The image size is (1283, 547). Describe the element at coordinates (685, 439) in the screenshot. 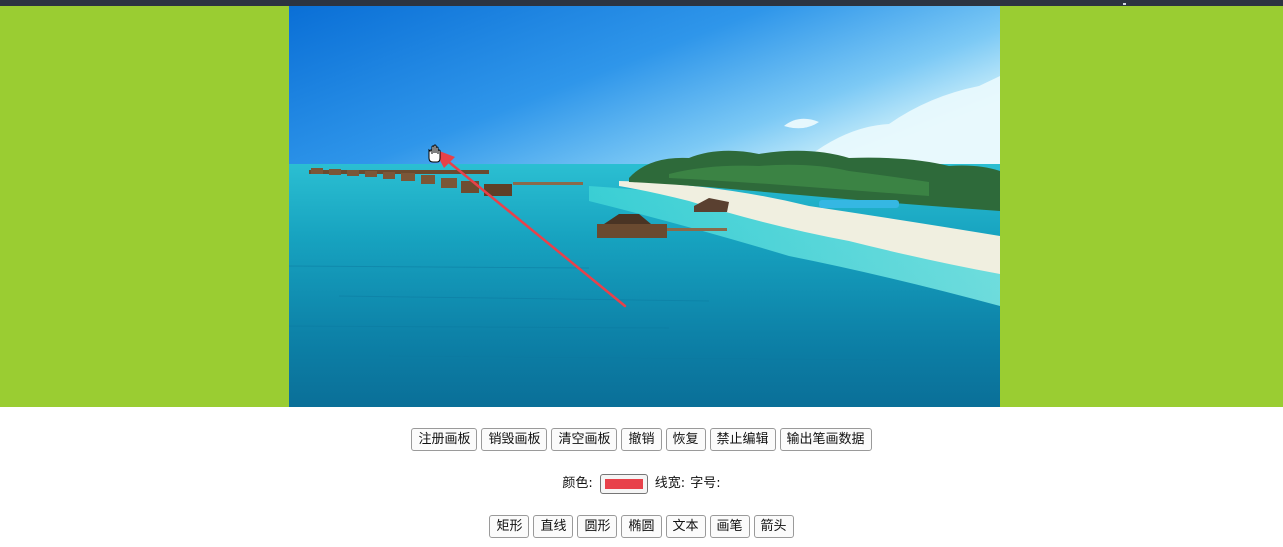

I see `redo-button: 恢复` at that location.